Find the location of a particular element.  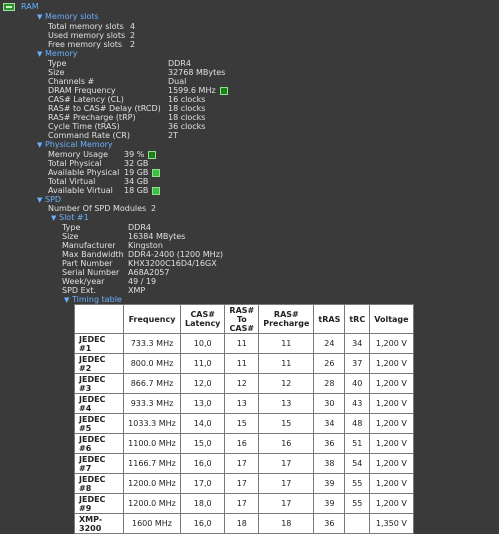

table-cell: 13 is located at coordinates (286, 403).